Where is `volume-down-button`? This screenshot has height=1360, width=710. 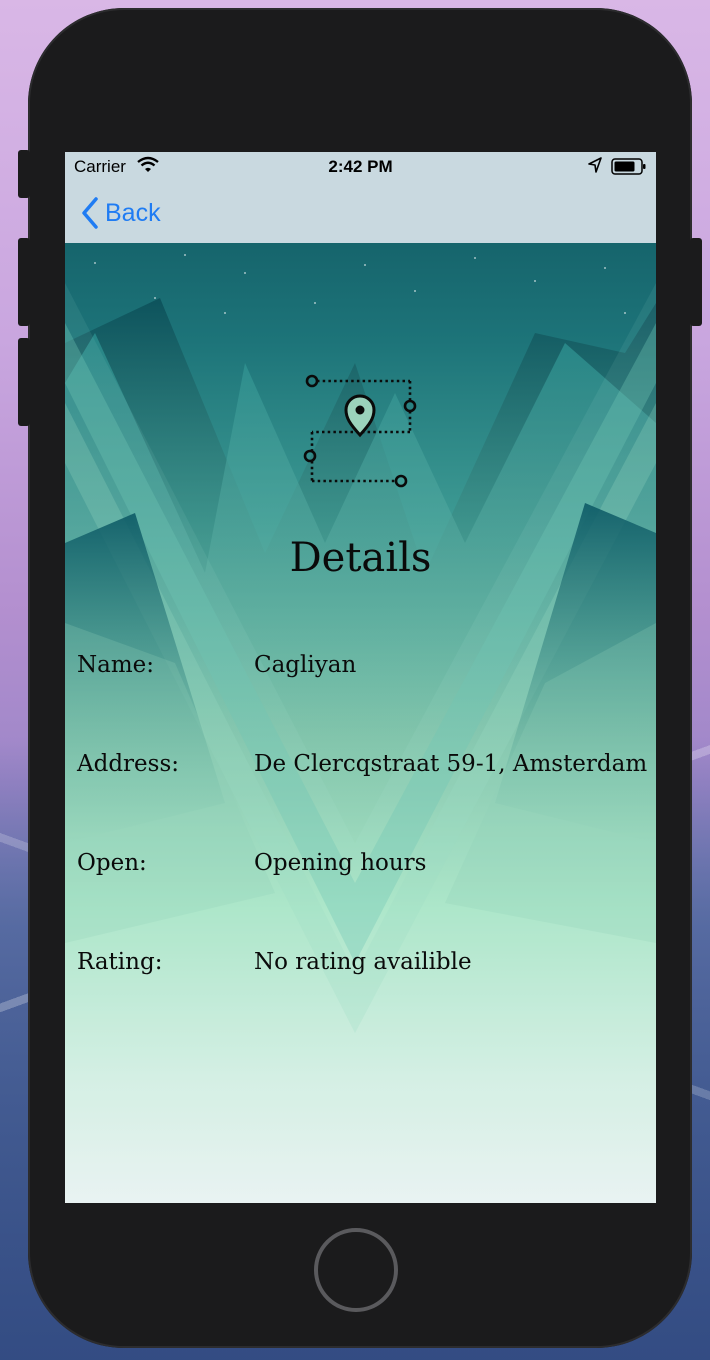 volume-down-button is located at coordinates (24, 382).